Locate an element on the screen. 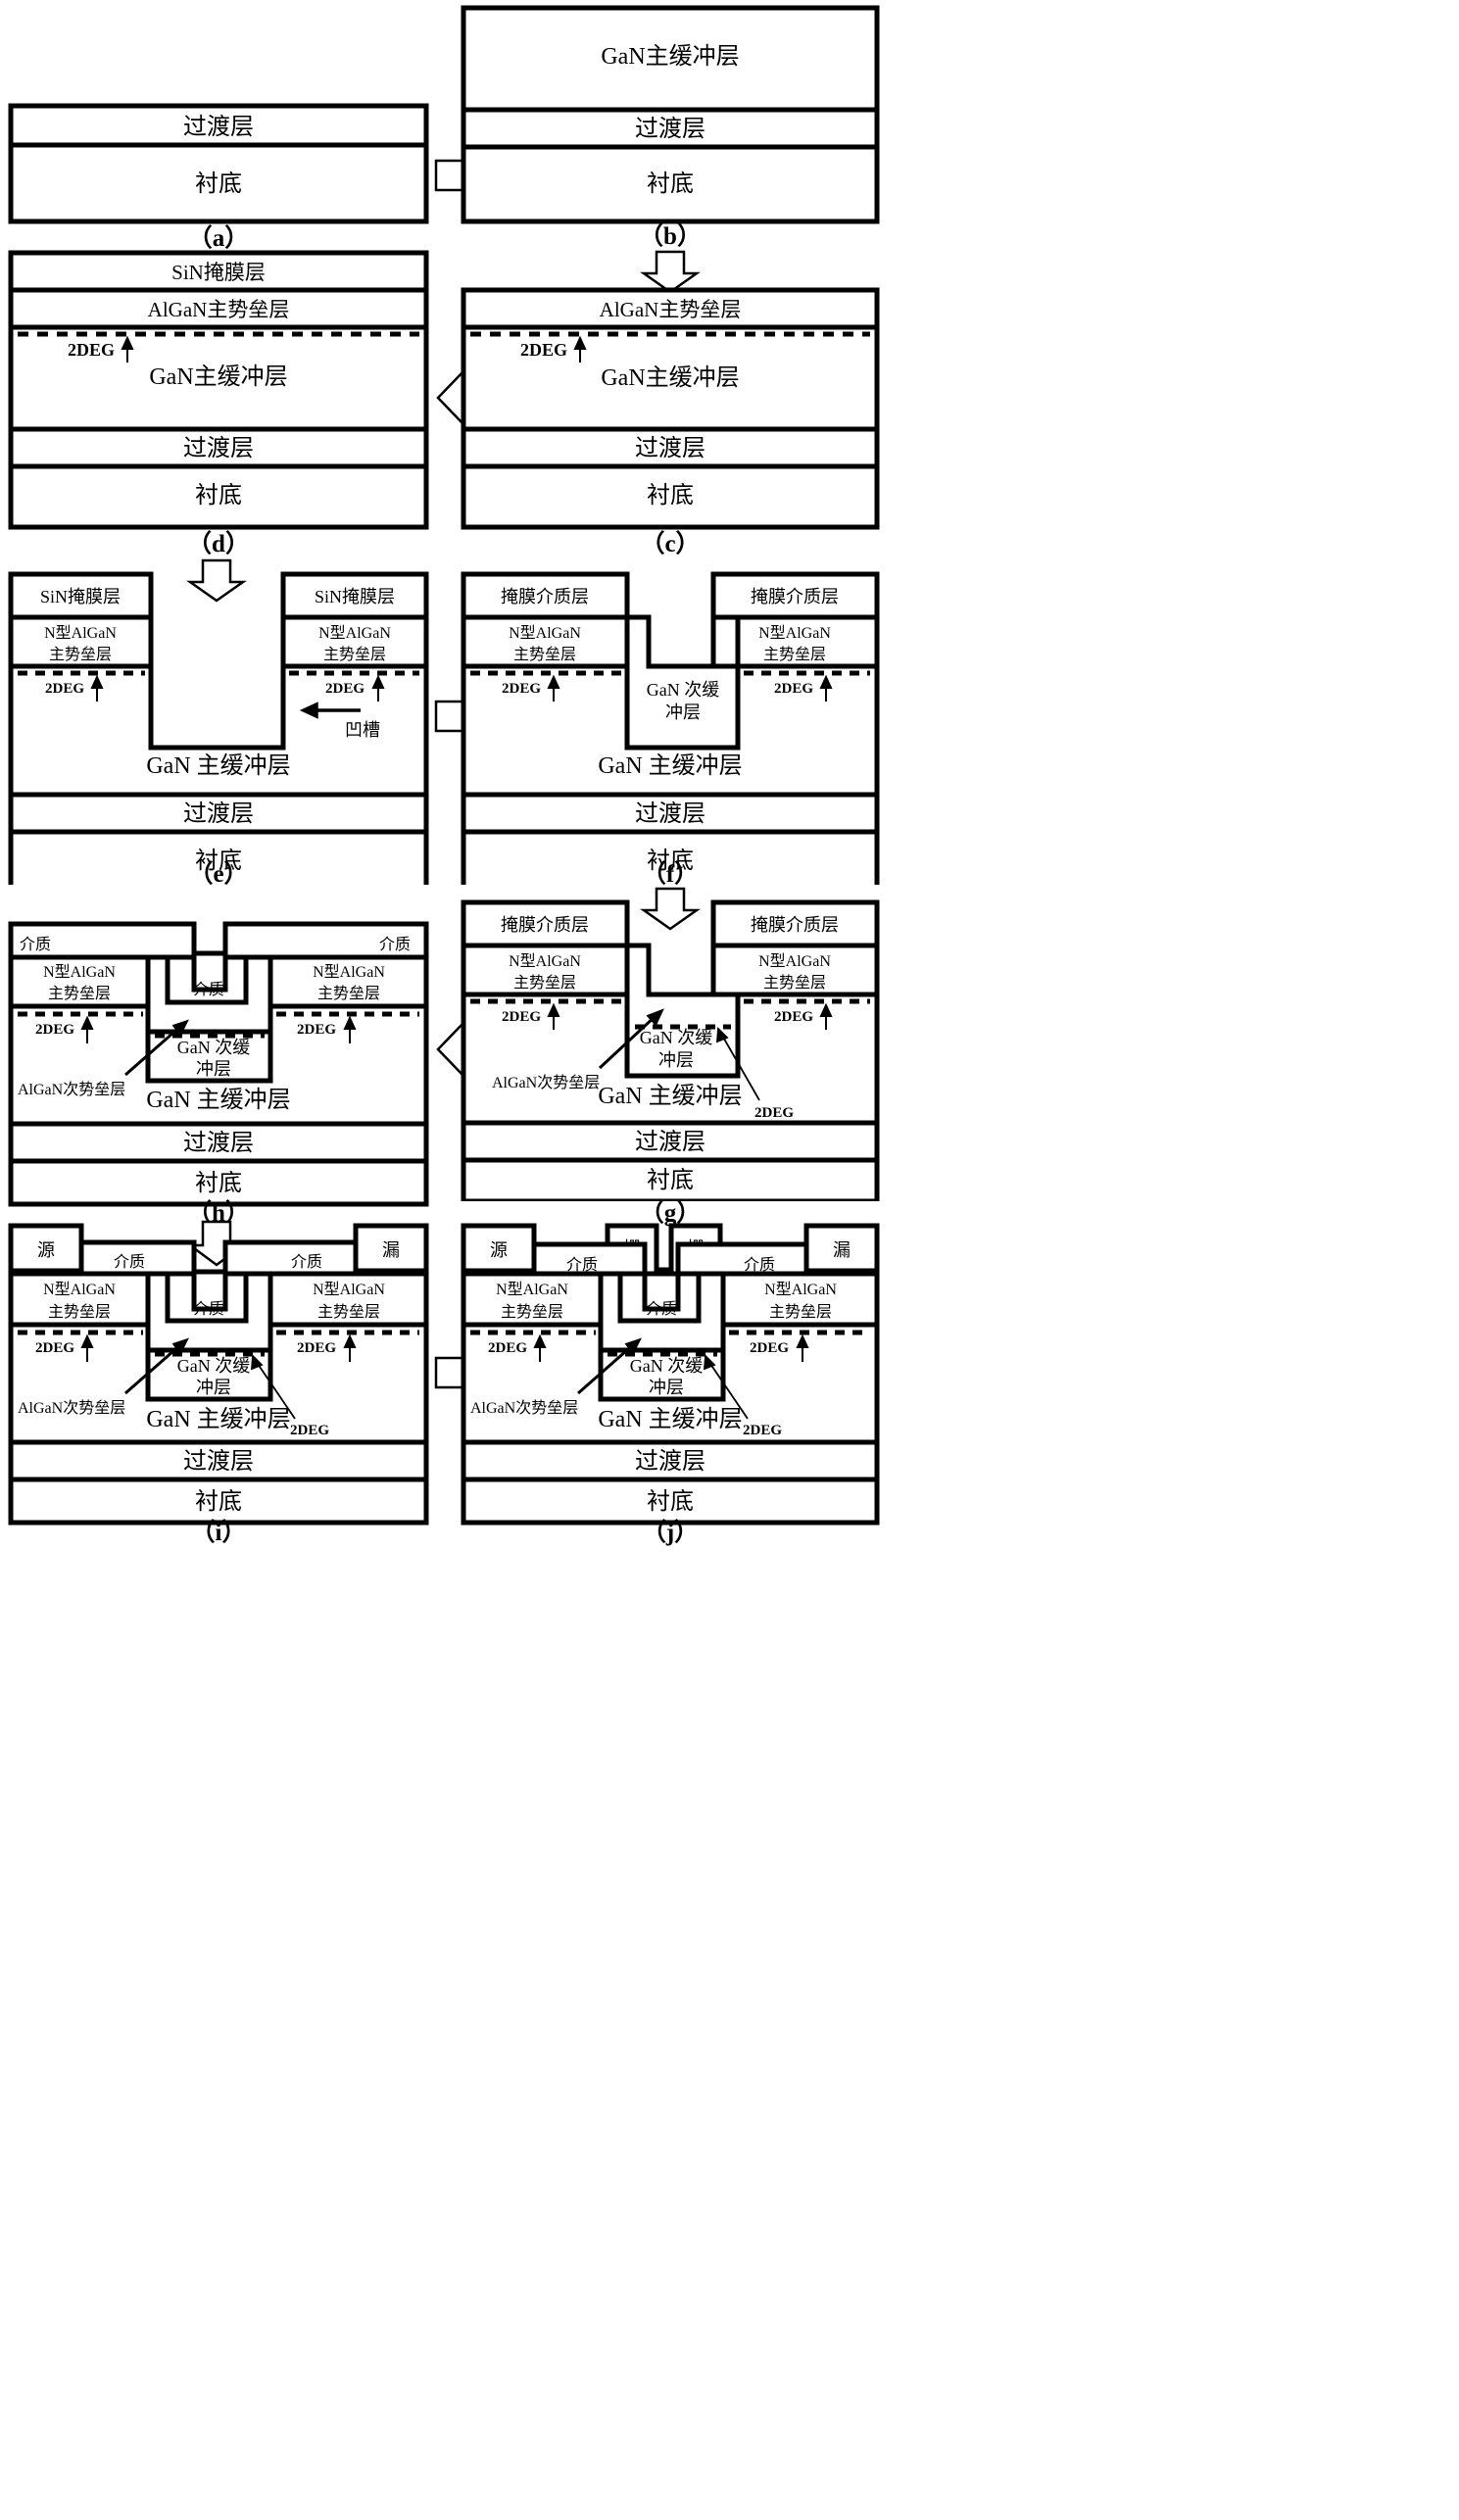  label-gan-sub-buffer-f-2: 冲层 is located at coordinates (683, 712).